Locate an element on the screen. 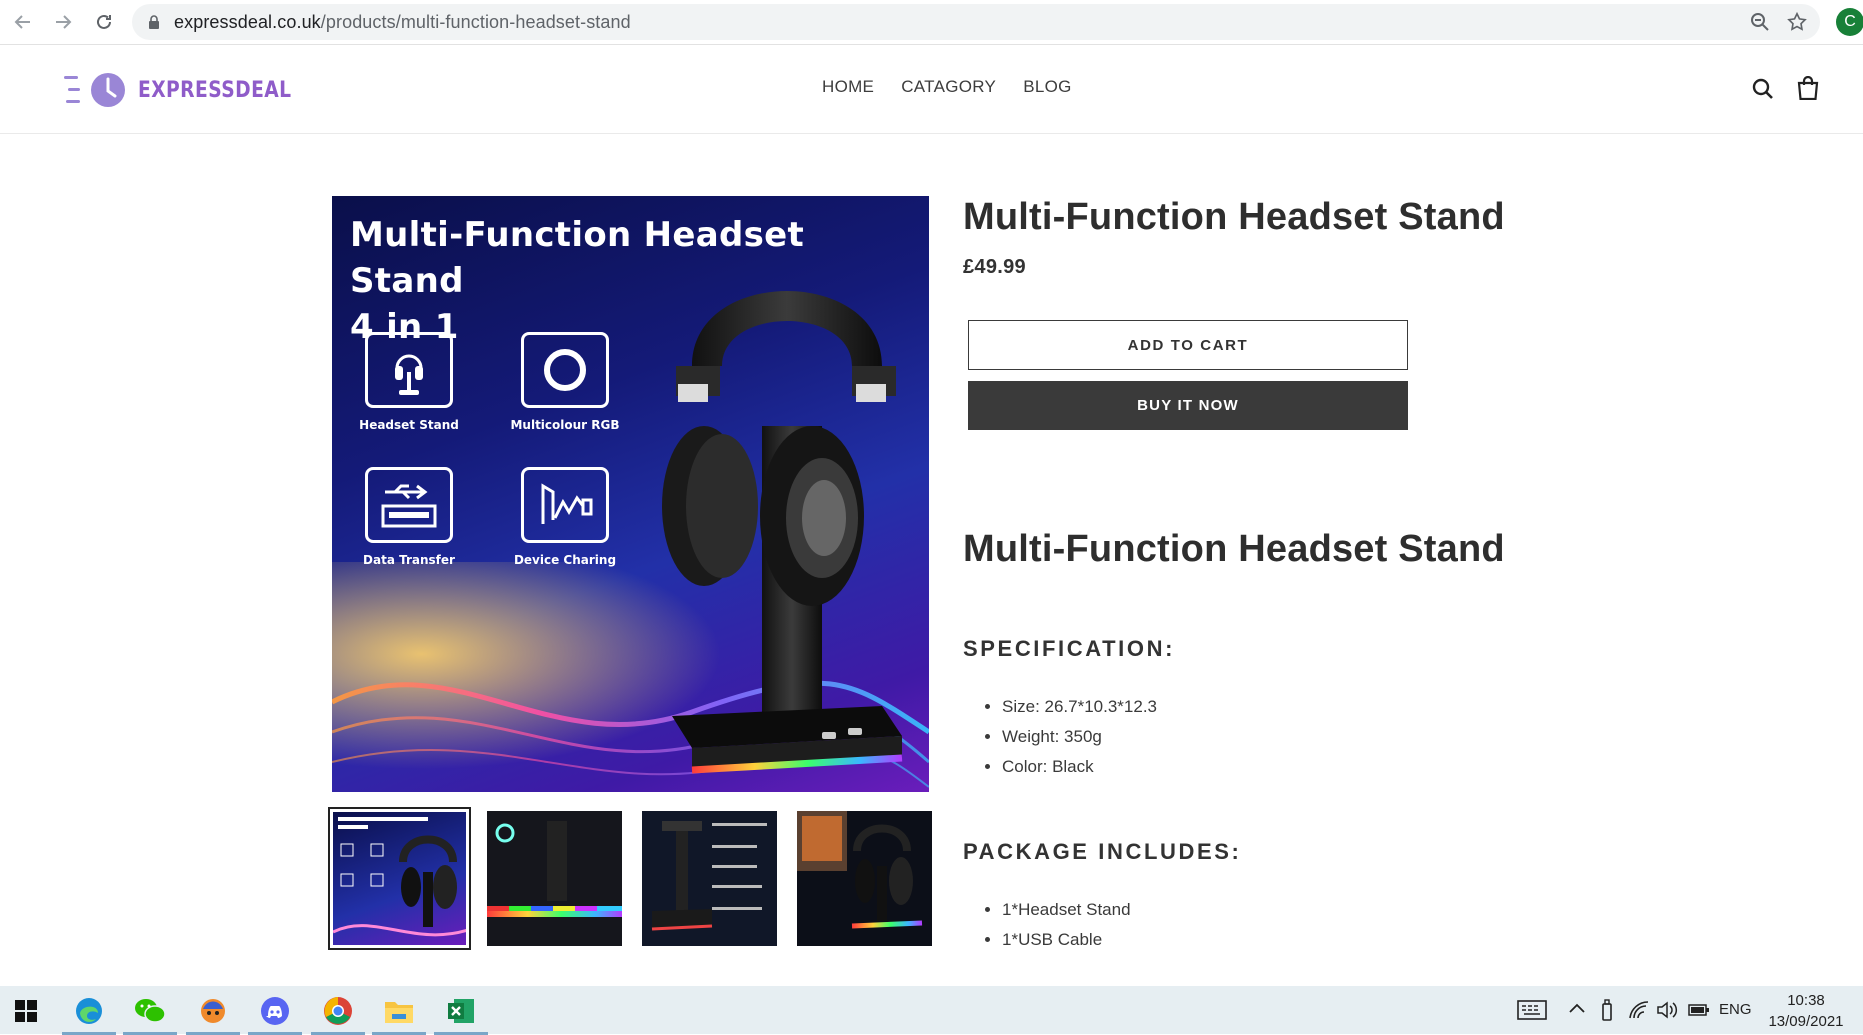 The image size is (1863, 1035). list-item: Color: Black is located at coordinates (1079, 767).